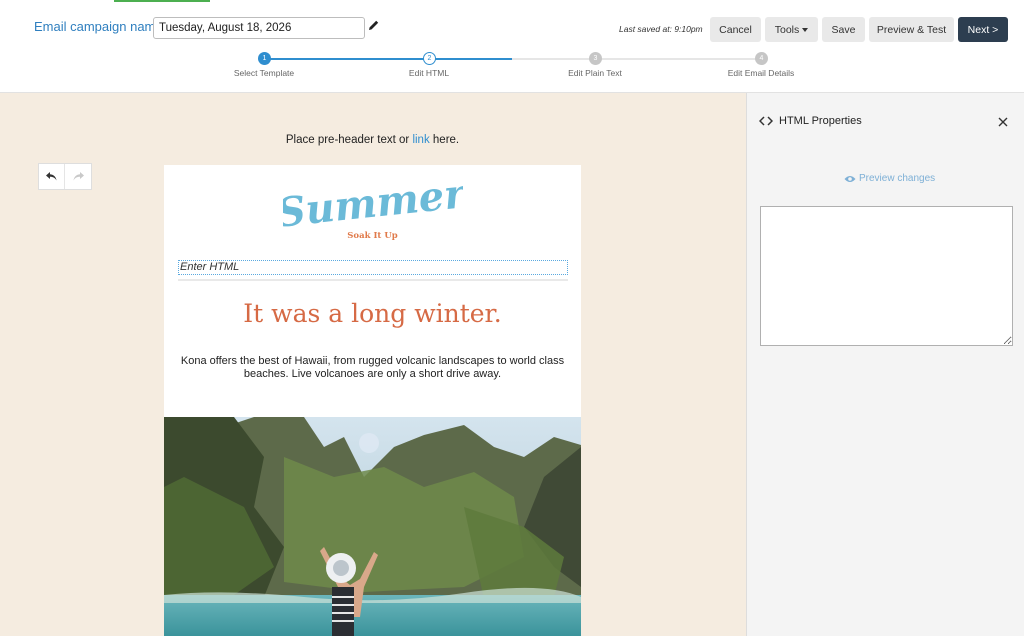 The width and height of the screenshot is (1024, 636). Describe the element at coordinates (349, 140) in the screenshot. I see `preheader-text-start: Place pre-header text or` at that location.